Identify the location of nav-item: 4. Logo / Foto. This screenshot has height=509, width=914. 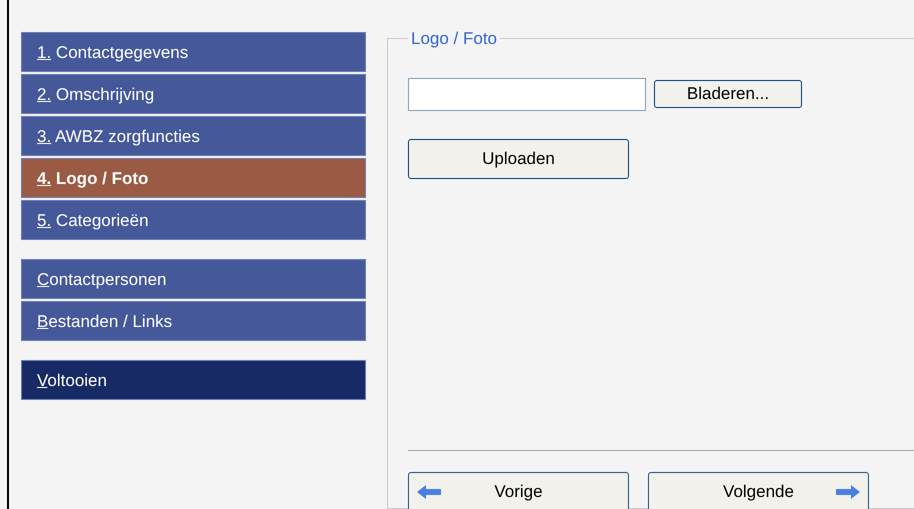
(193, 178).